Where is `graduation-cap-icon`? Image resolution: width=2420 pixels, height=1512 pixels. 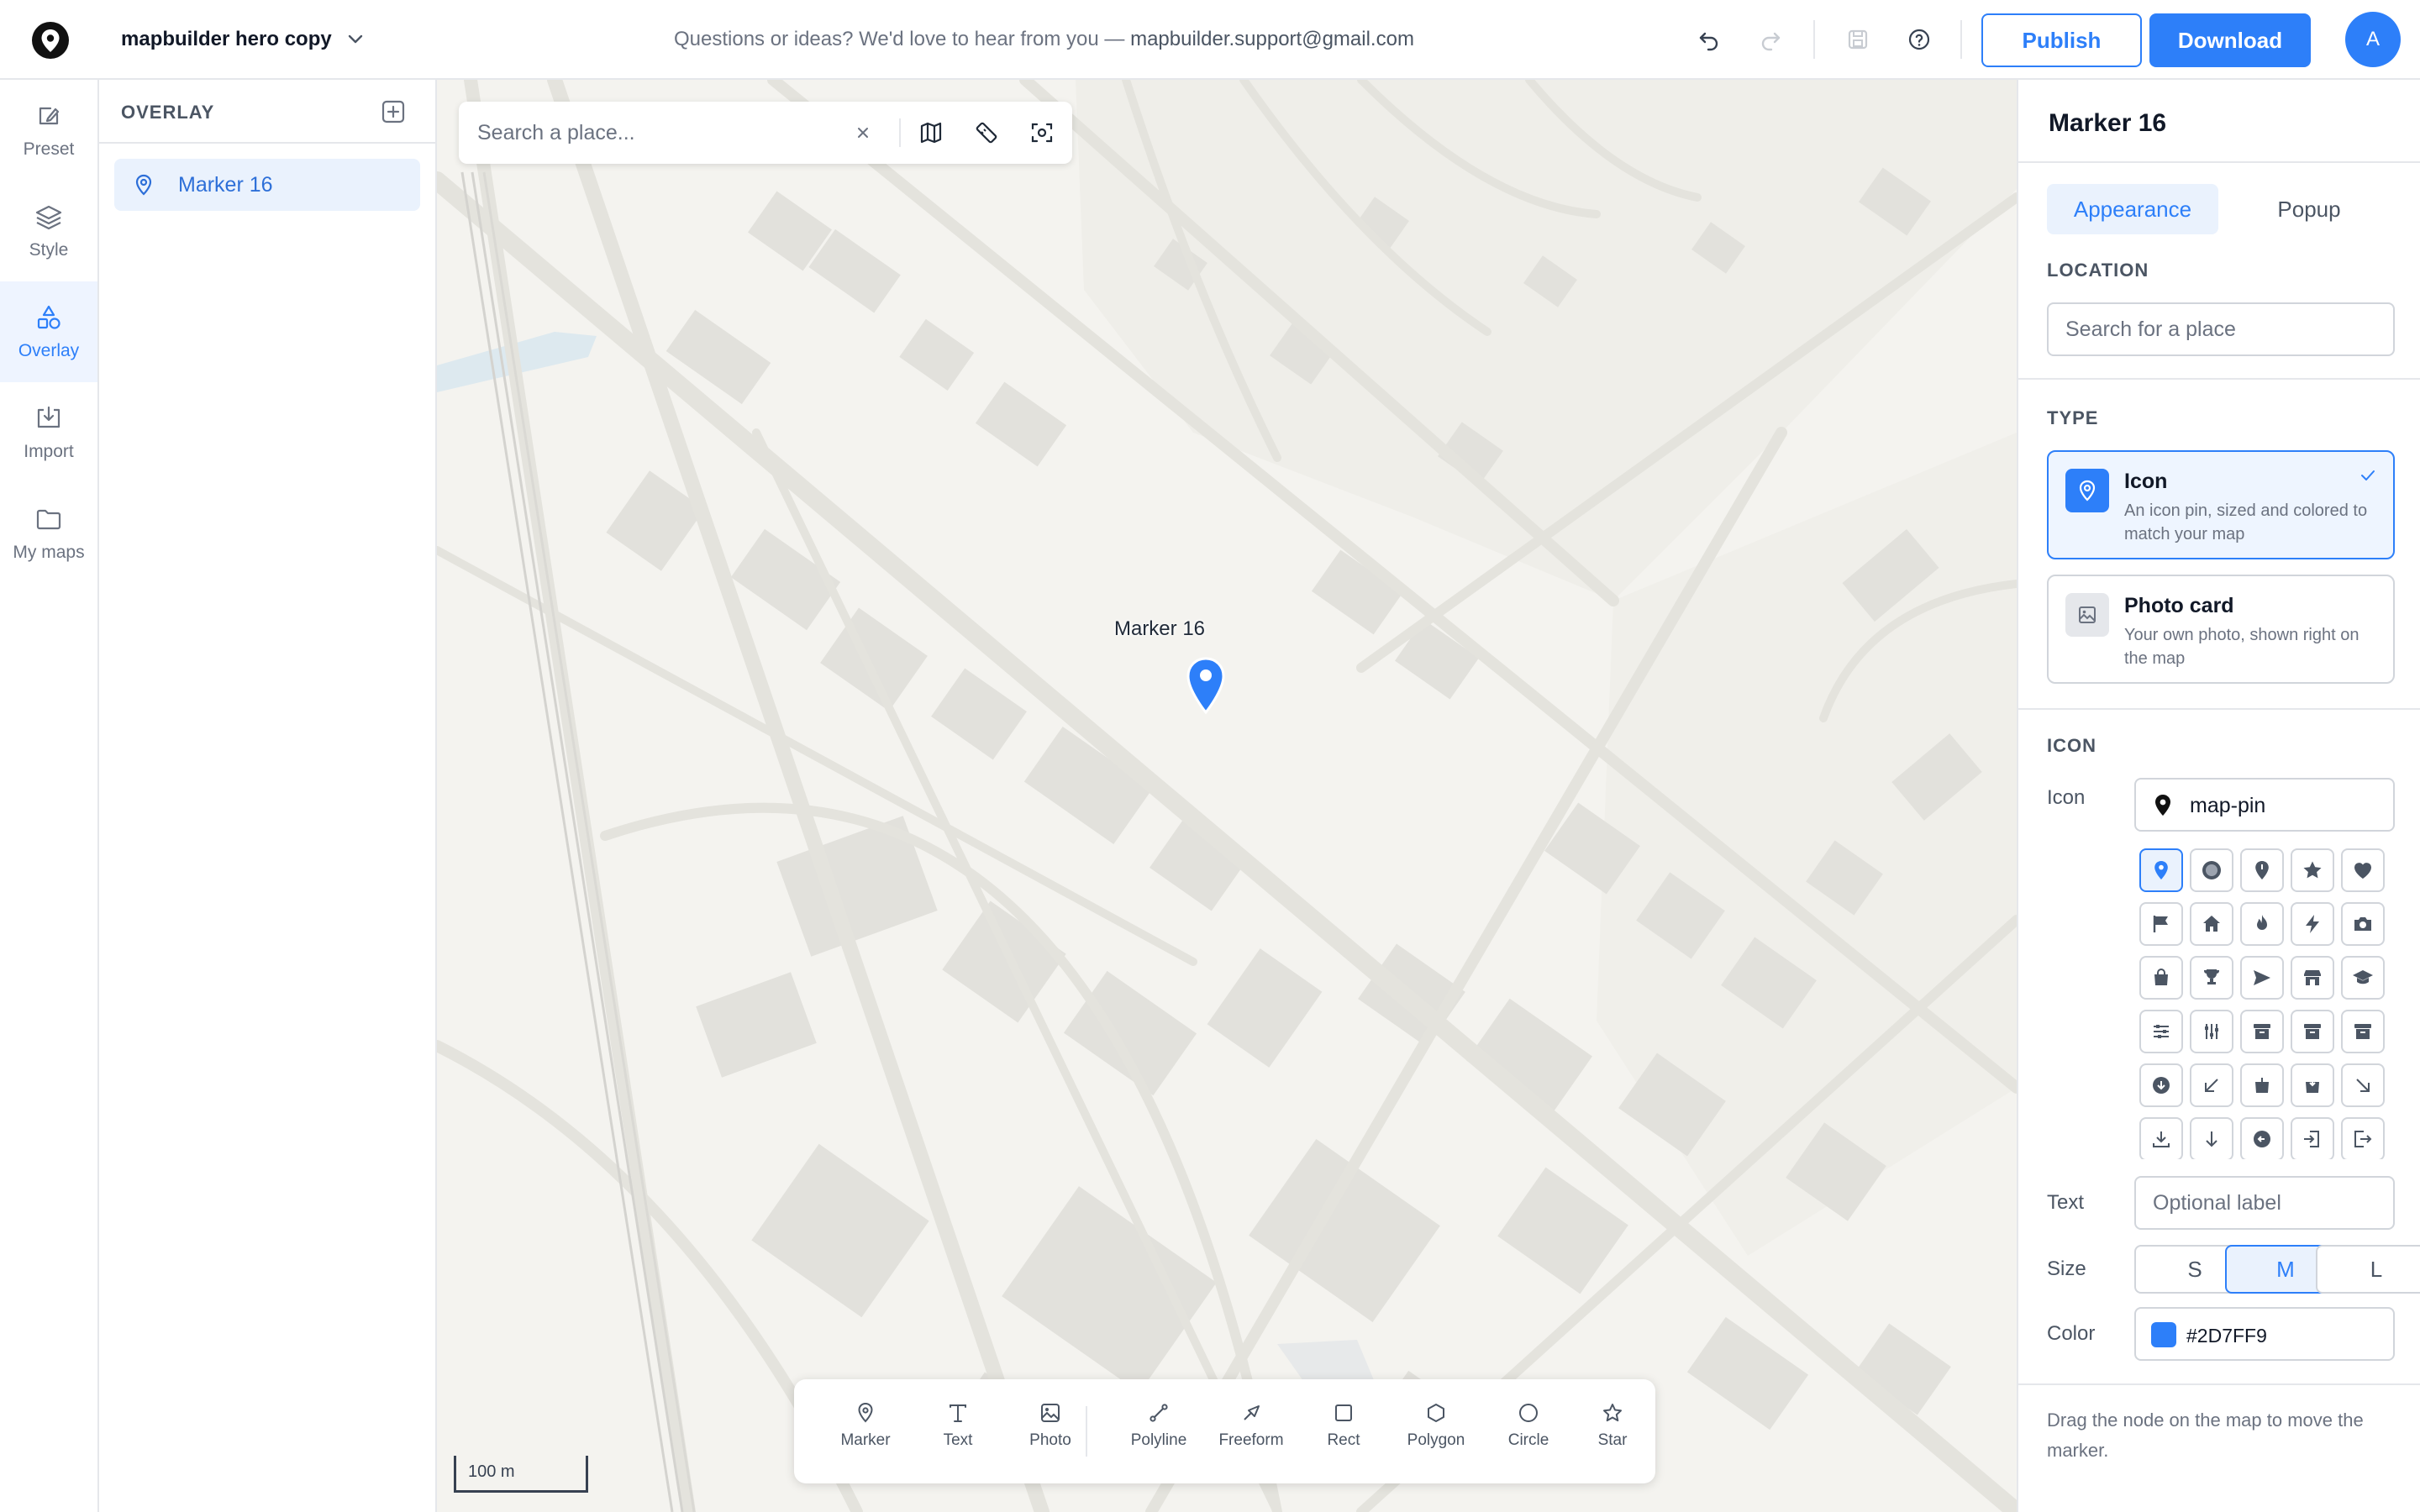
graduation-cap-icon is located at coordinates (2363, 978).